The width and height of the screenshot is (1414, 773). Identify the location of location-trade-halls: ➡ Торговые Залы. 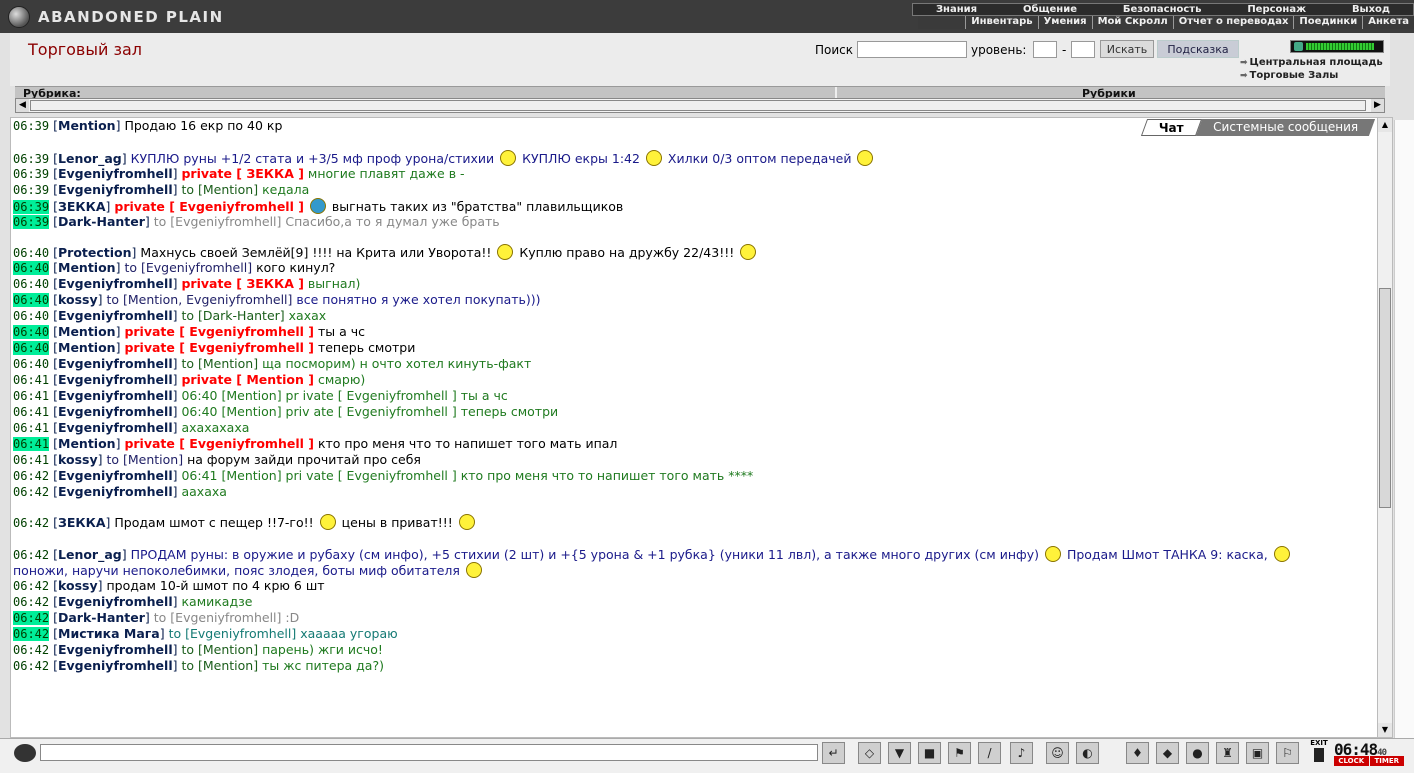
(1289, 75).